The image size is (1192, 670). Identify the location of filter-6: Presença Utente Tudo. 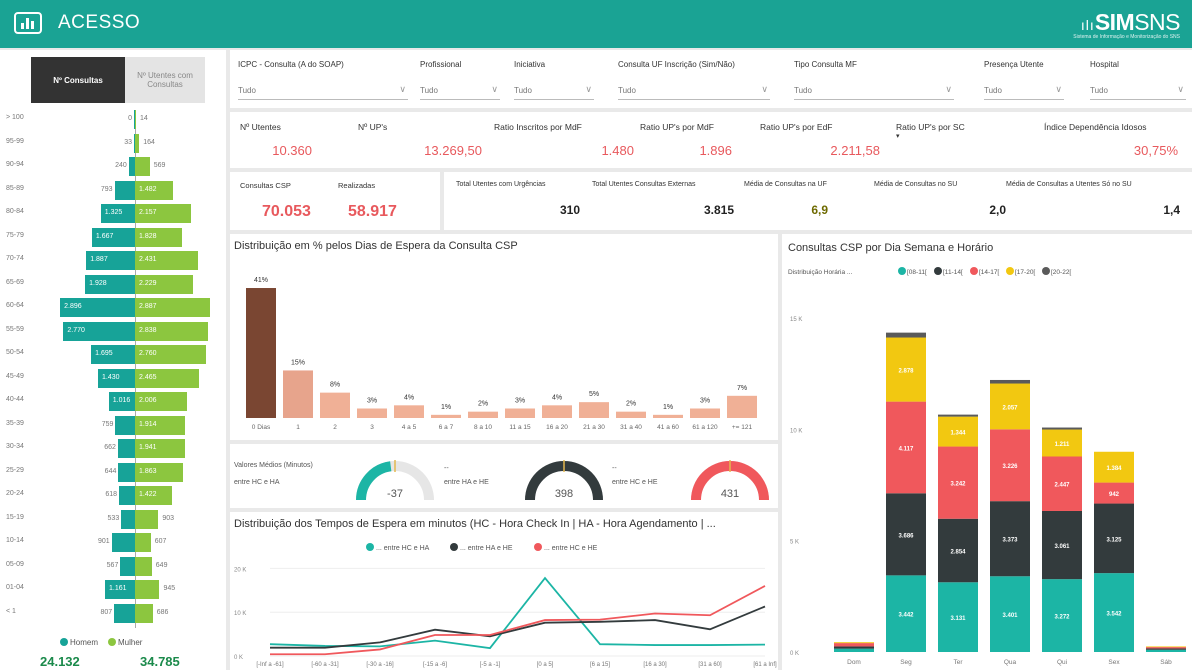
(1024, 80).